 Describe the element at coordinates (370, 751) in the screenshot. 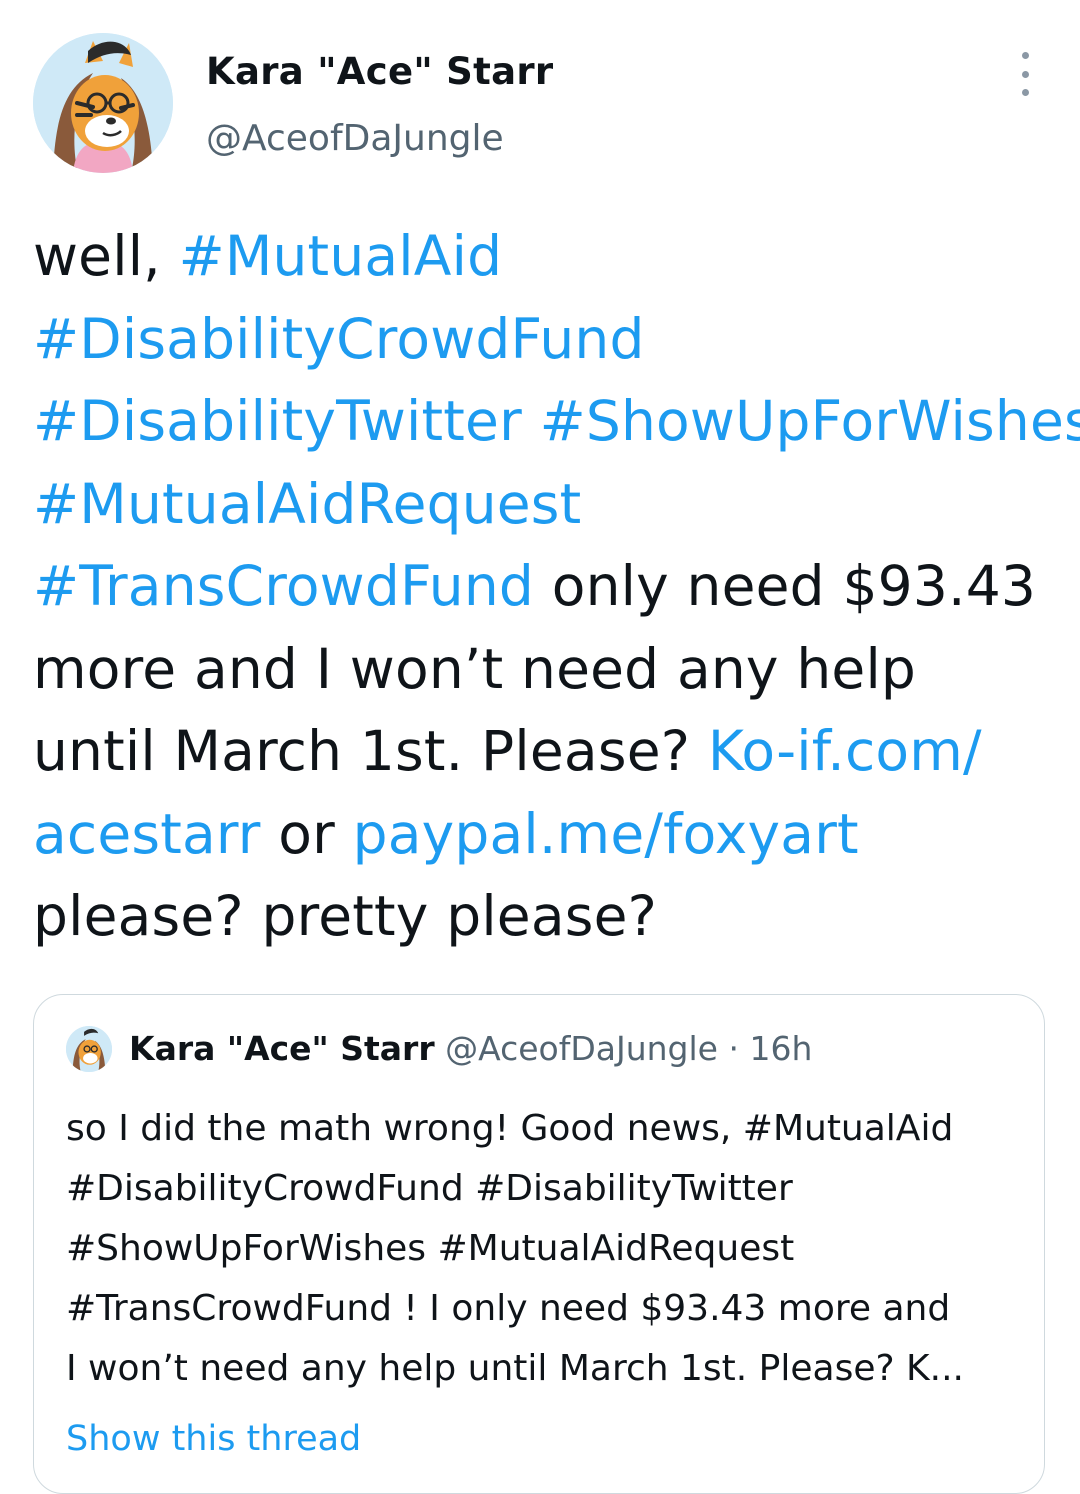

I see `tweet-text-segment: until March 1st. Please?` at that location.